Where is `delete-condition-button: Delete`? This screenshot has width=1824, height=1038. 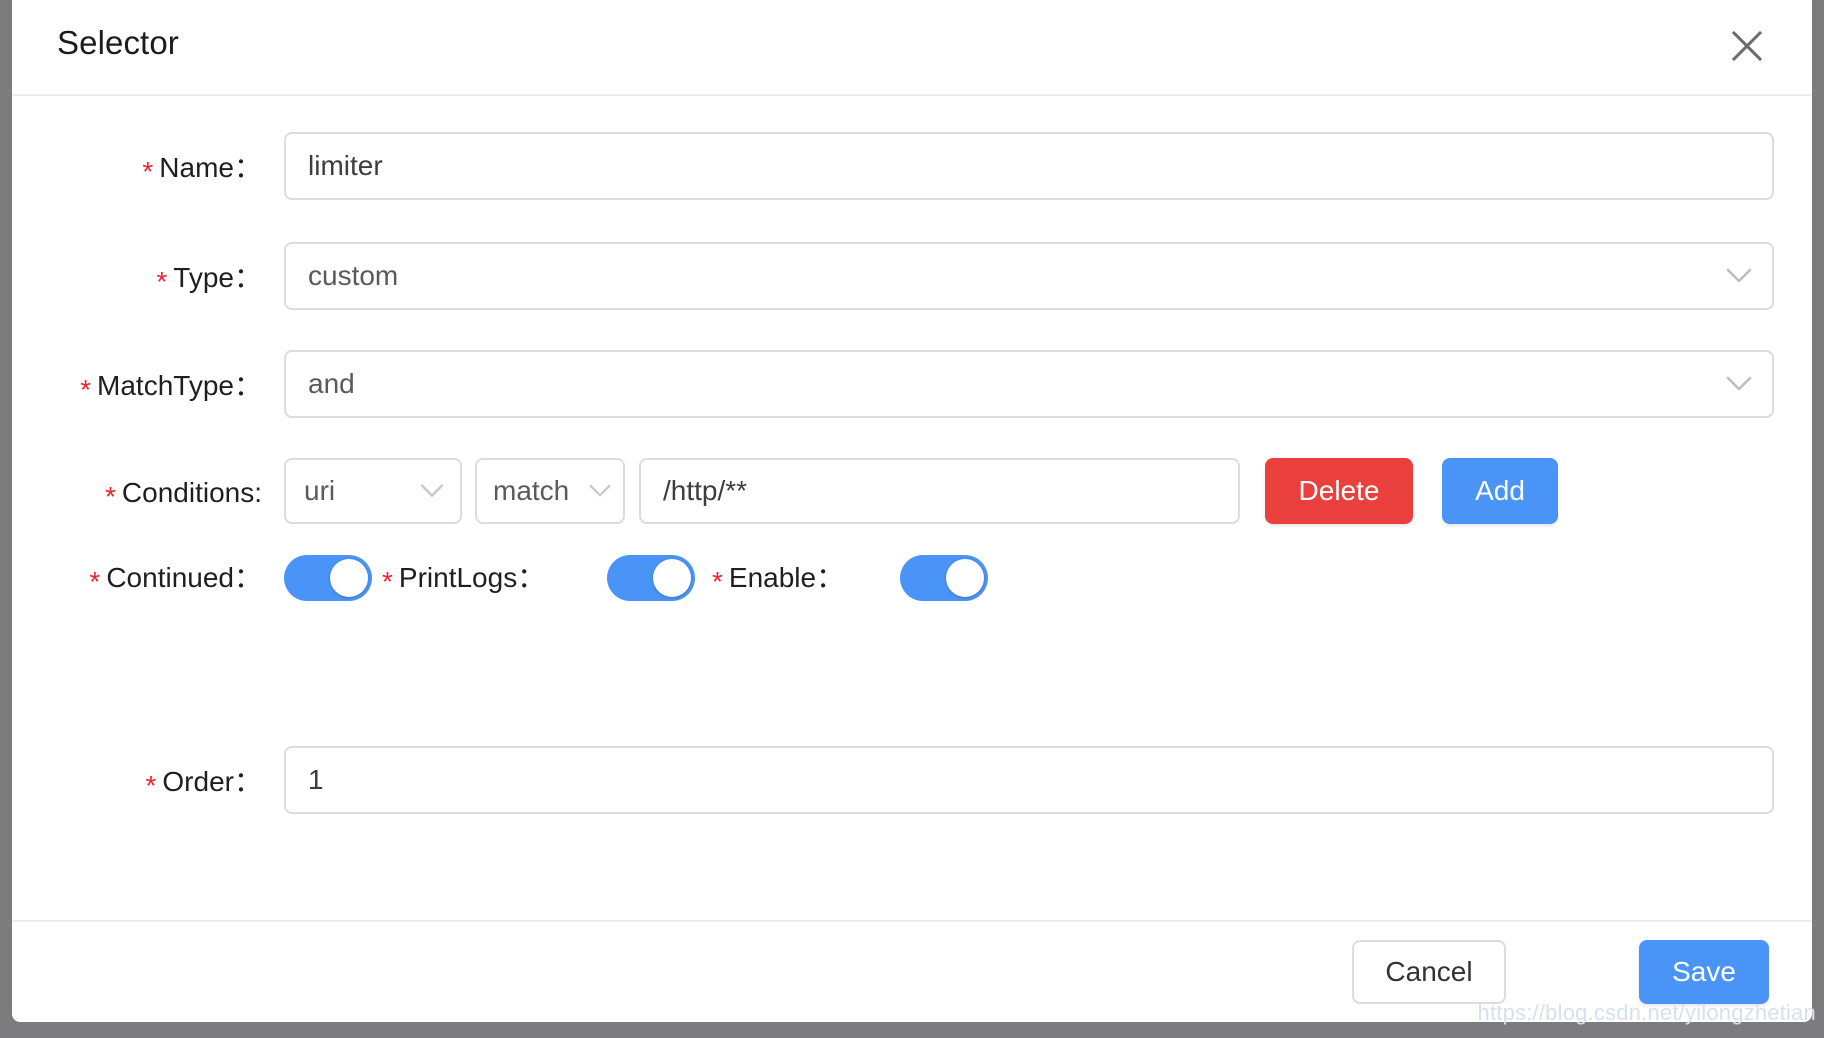 delete-condition-button: Delete is located at coordinates (1339, 491).